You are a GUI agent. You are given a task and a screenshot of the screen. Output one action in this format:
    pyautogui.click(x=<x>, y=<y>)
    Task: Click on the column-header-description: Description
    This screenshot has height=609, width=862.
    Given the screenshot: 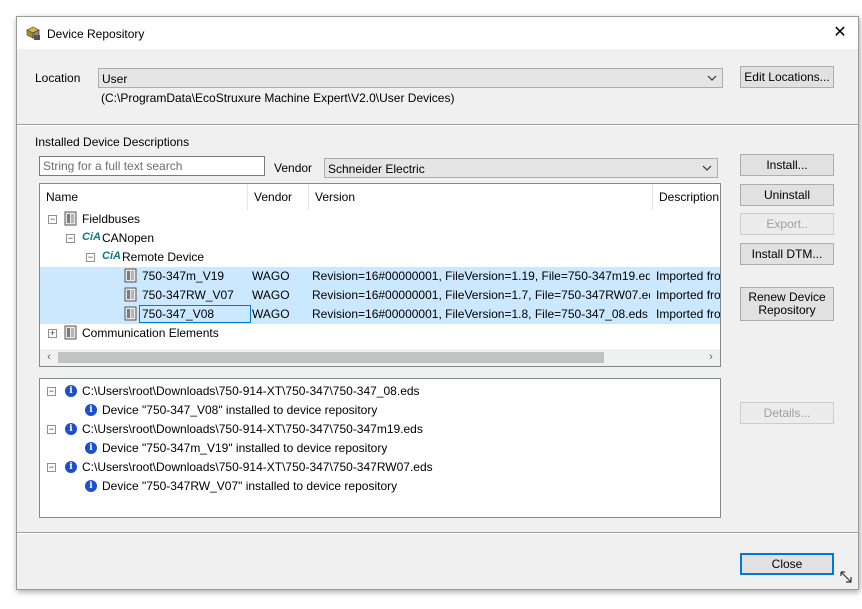 What is the action you would take?
    pyautogui.click(x=686, y=197)
    